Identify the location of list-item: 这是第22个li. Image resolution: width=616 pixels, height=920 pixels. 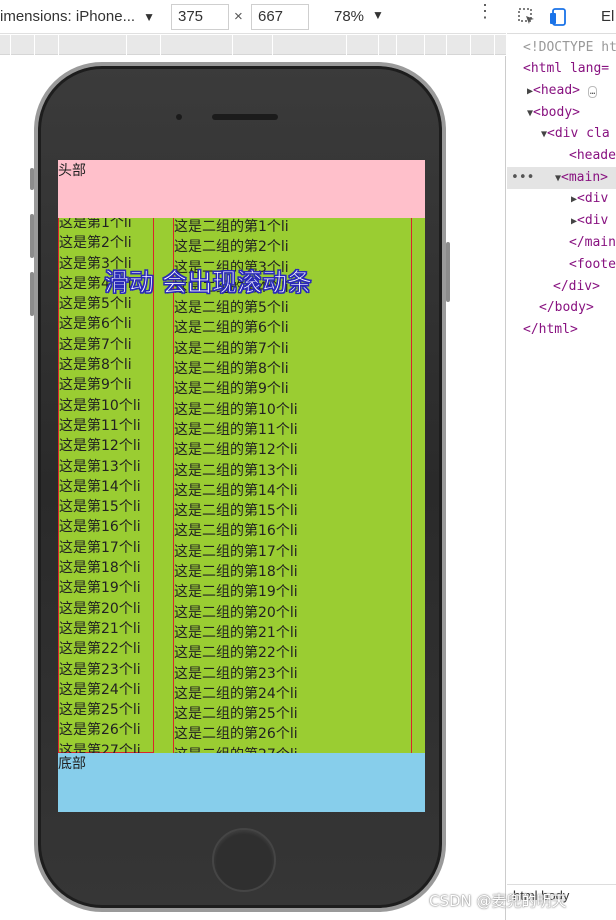
(100, 649).